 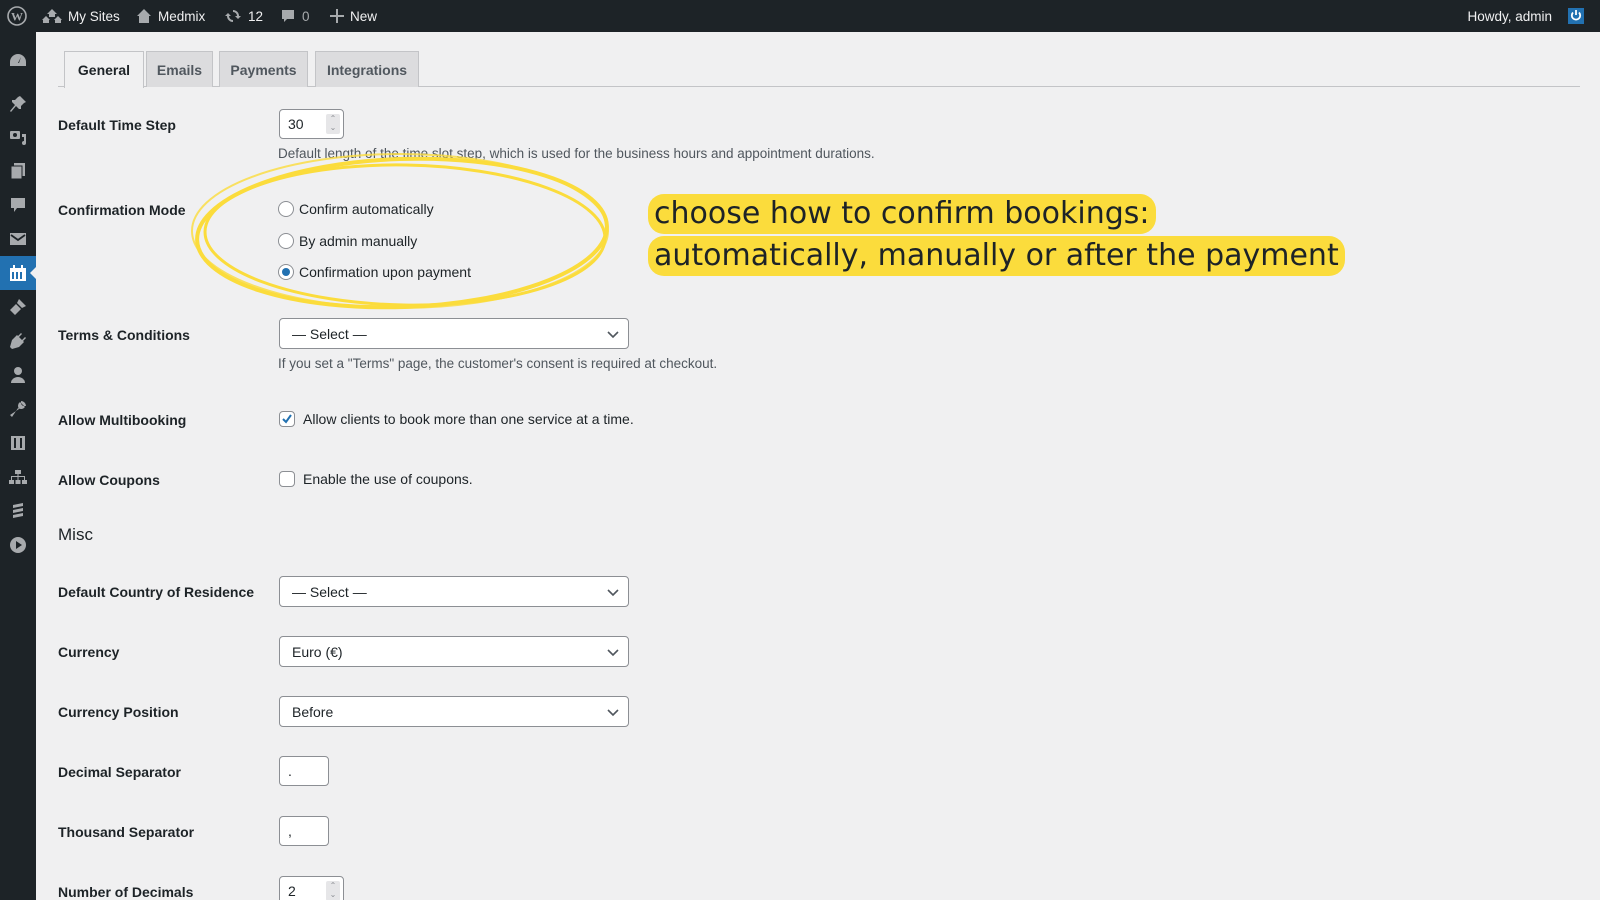 What do you see at coordinates (385, 272) in the screenshot?
I see `radio-label: Confirmation upon payment` at bounding box center [385, 272].